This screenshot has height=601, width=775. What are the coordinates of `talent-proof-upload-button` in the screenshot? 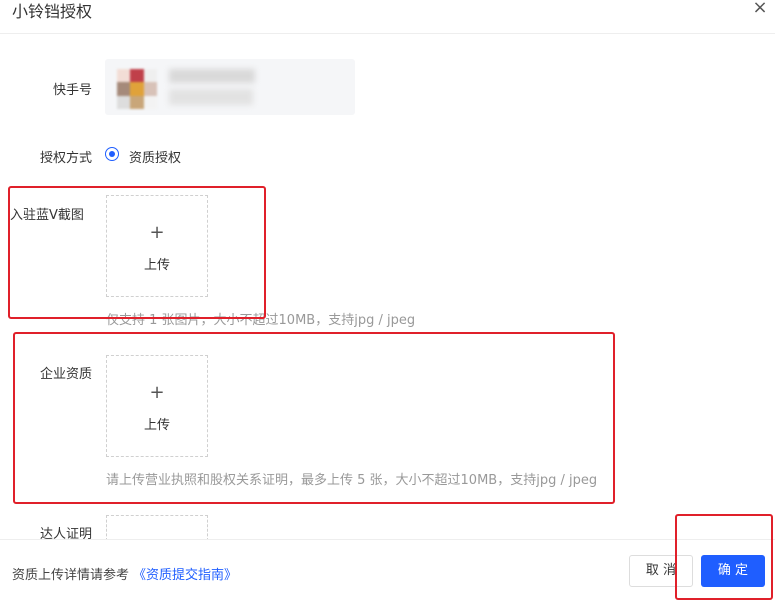 It's located at (157, 528).